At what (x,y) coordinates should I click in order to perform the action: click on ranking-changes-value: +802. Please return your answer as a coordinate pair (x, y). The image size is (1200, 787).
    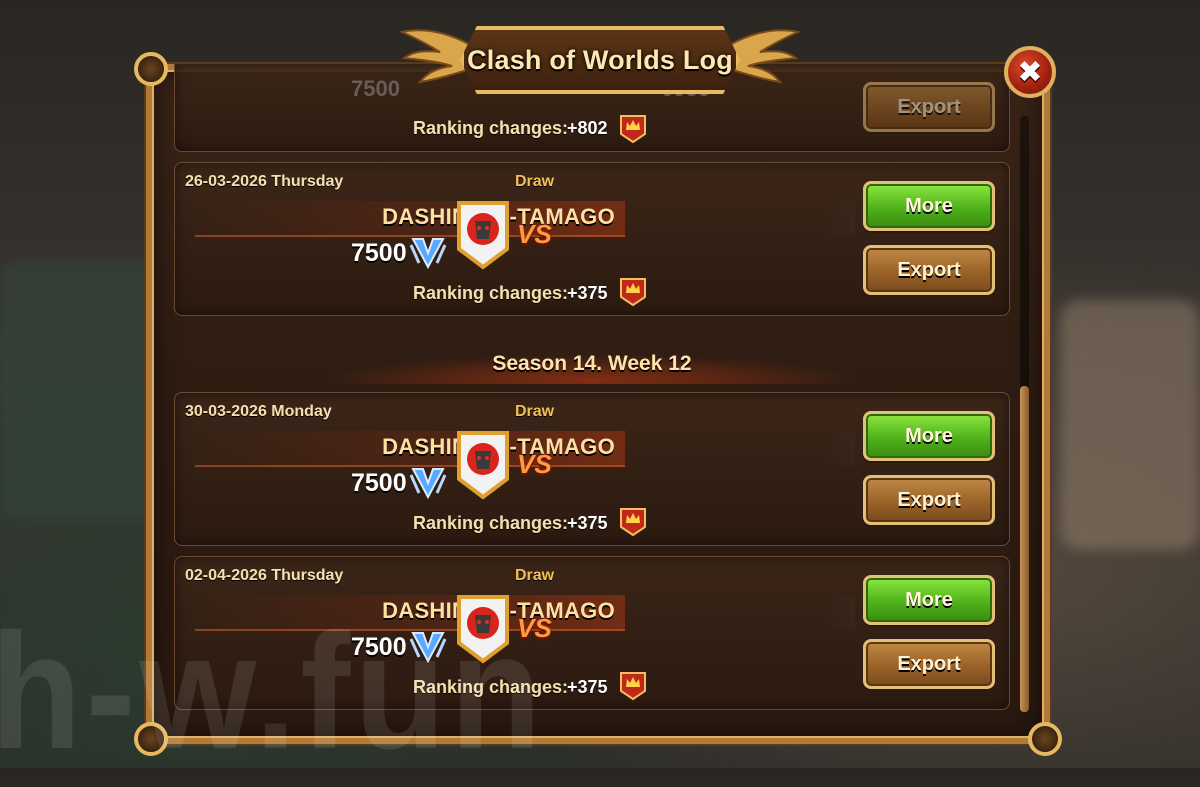
    Looking at the image, I should click on (587, 128).